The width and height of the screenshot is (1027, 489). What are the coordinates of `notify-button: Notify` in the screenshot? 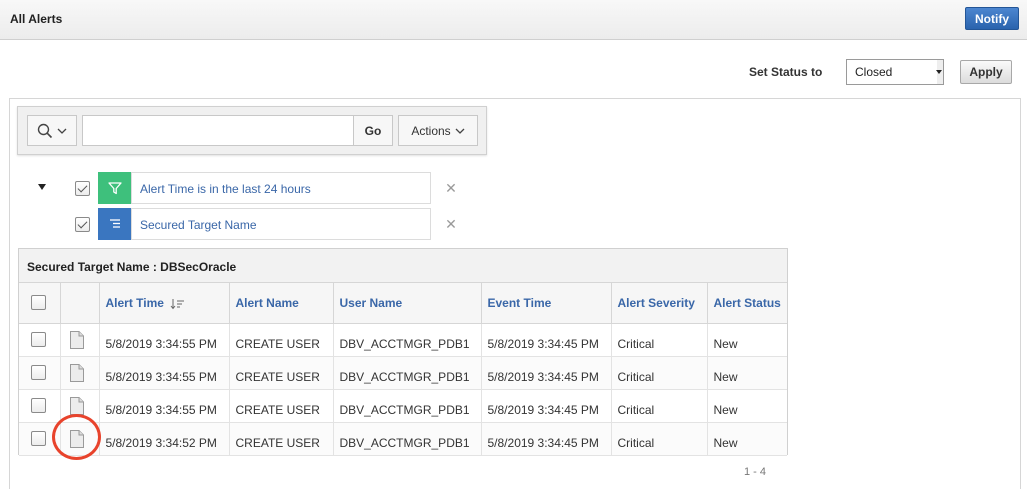 It's located at (992, 18).